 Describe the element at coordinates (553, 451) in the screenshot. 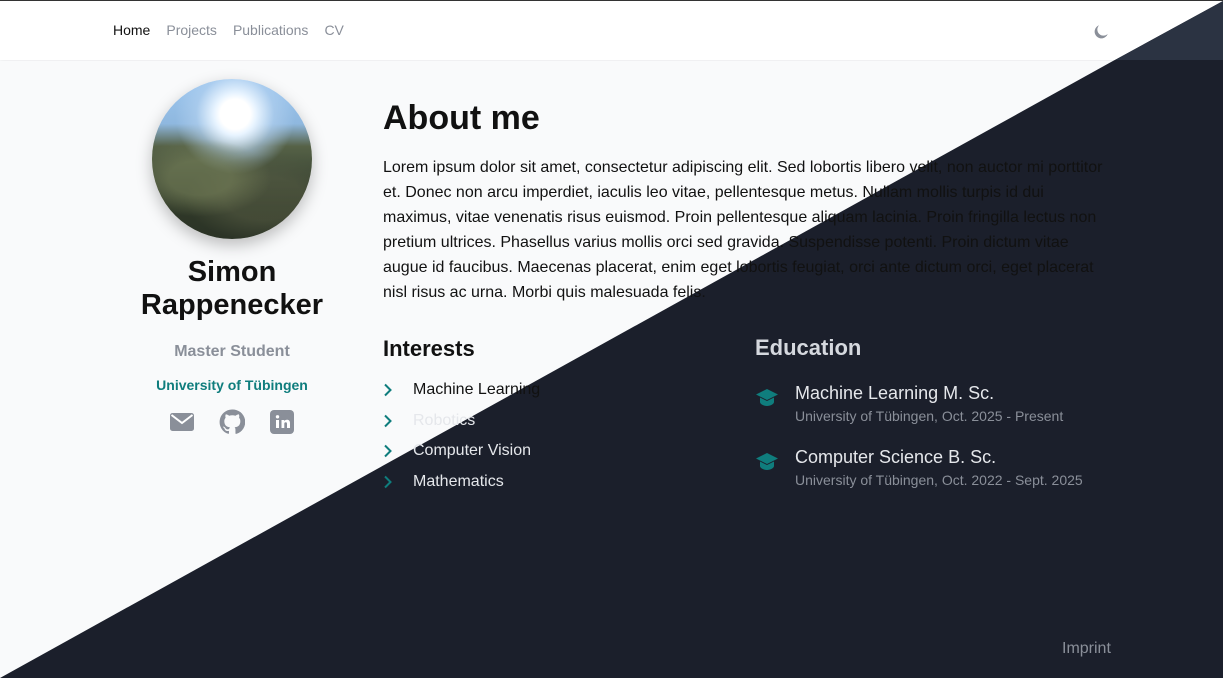

I see `list-item: Computer Vision` at that location.